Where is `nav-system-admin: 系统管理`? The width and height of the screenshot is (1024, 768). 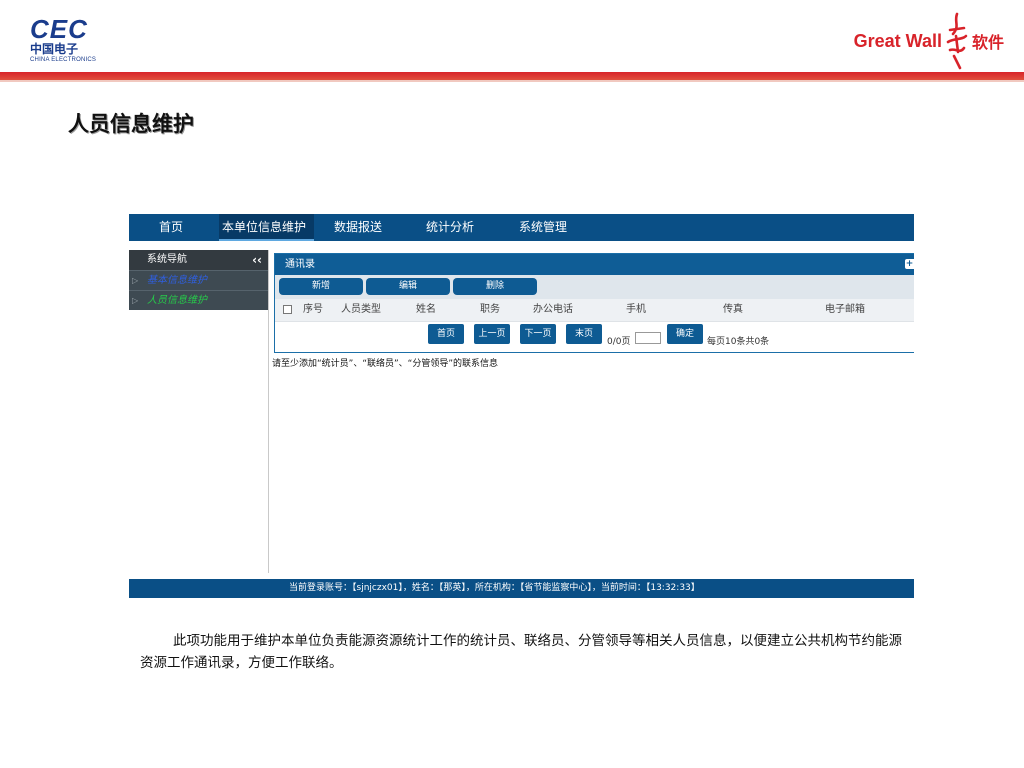 nav-system-admin: 系统管理 is located at coordinates (549, 227).